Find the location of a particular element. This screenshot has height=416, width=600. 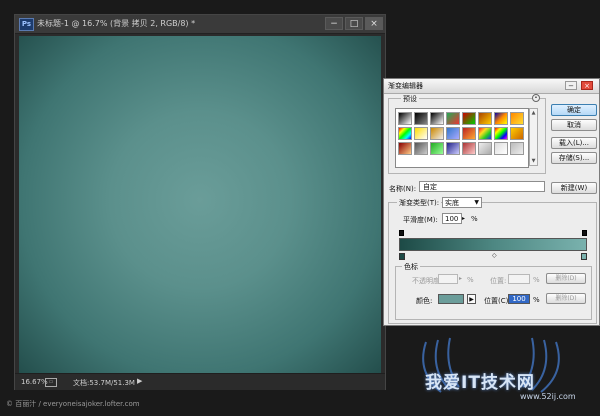

gradient-type-value: 实底 is located at coordinates (452, 203).